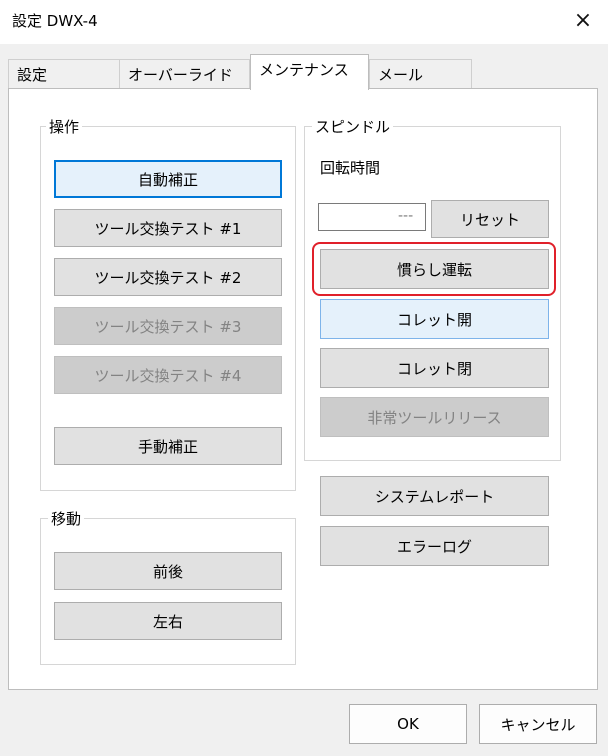 This screenshot has width=608, height=756. I want to click on collet-open-button: コレット開, so click(434, 319).